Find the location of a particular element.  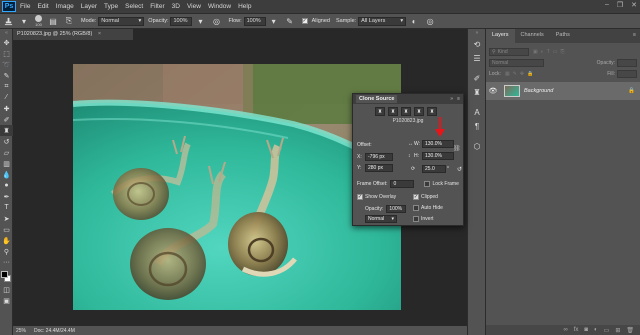

ignore-adjustment-layers-icon: ◐ is located at coordinates (414, 21).